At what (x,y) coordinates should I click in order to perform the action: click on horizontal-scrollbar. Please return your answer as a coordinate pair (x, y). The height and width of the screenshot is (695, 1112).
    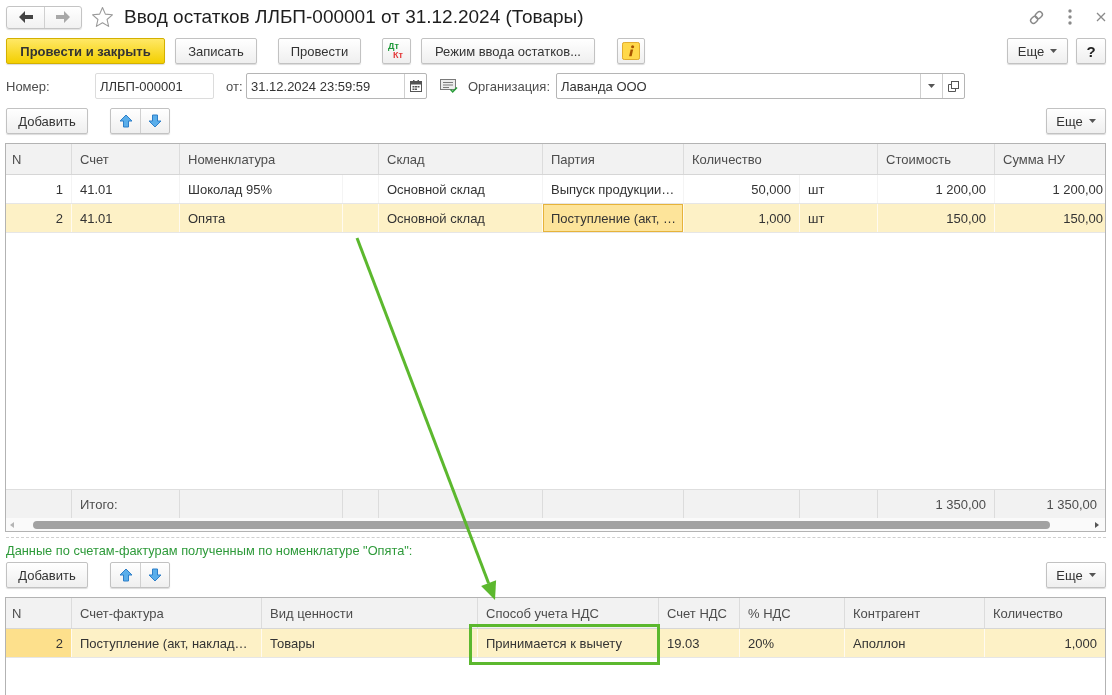
    Looking at the image, I should click on (555, 524).